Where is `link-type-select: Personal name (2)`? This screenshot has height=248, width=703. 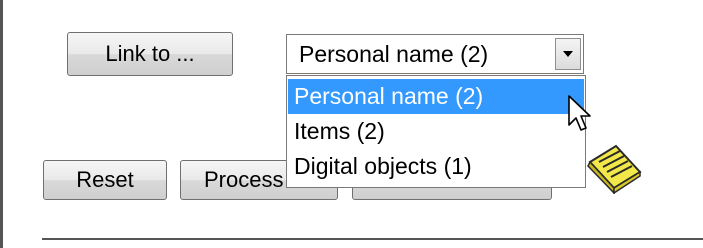
link-type-select: Personal name (2) is located at coordinates (435, 54).